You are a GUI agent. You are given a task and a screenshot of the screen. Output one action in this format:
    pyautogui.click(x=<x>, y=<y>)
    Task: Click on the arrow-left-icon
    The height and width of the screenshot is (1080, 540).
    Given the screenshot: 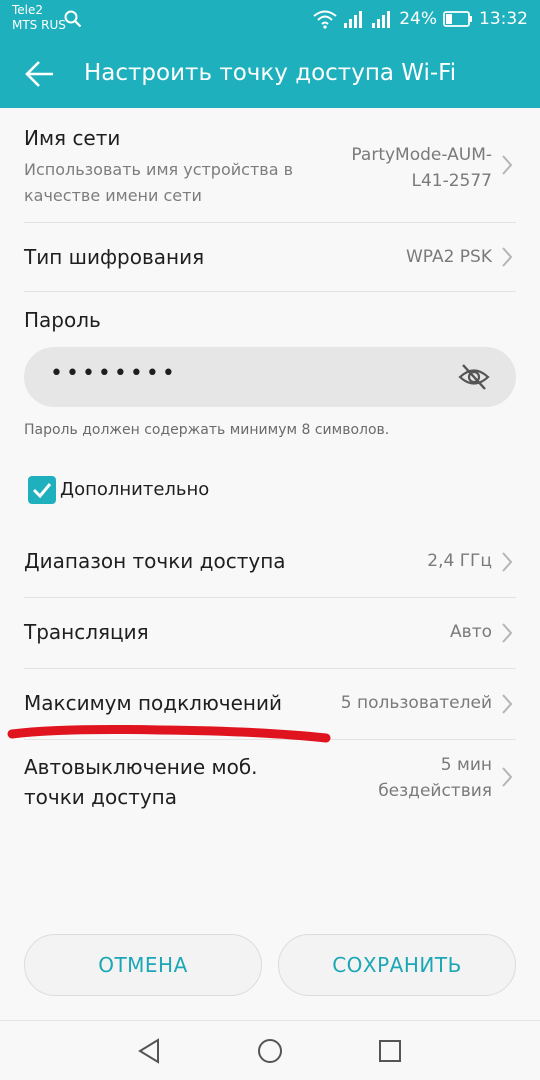 What is the action you would take?
    pyautogui.click(x=39, y=74)
    